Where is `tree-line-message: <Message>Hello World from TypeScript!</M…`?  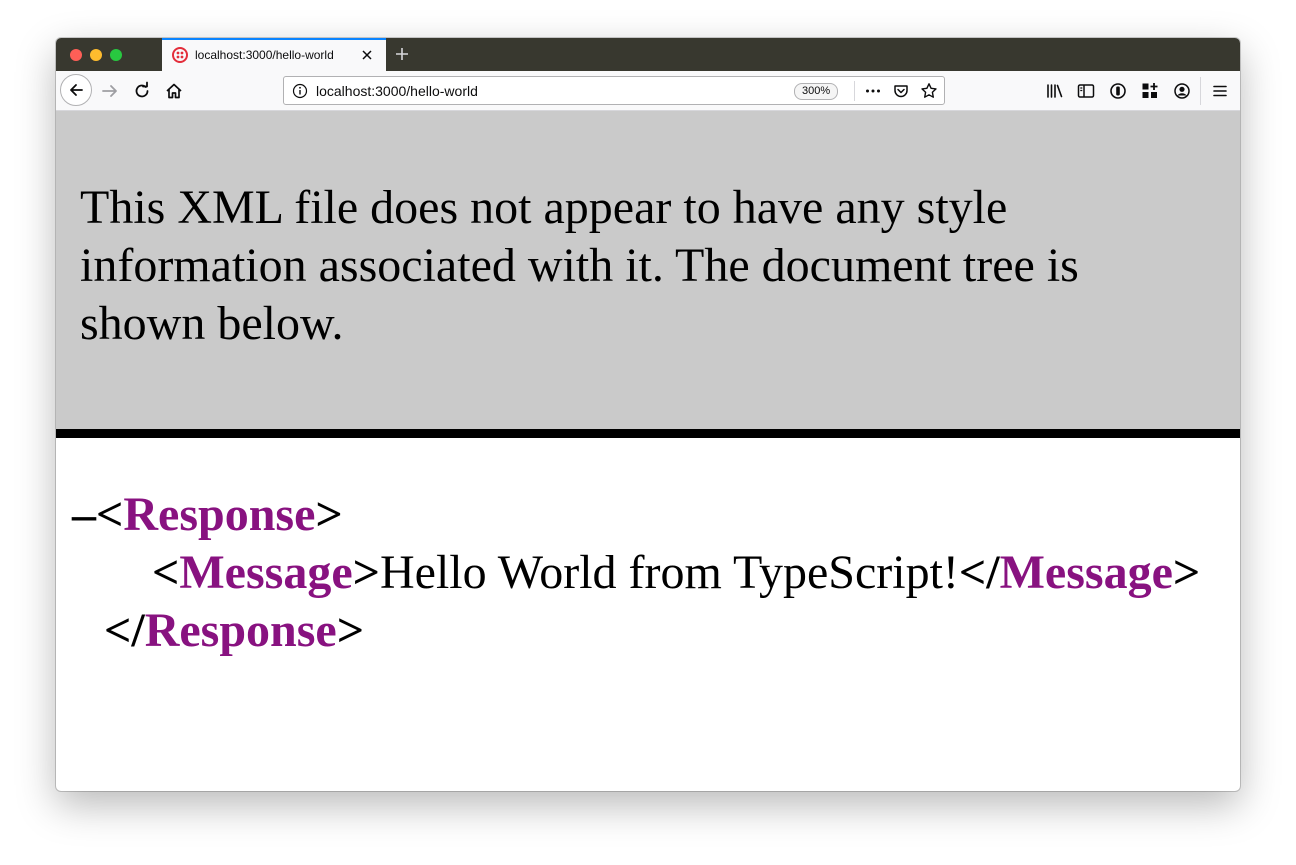
tree-line-message: <Message>Hello World from TypeScript!</M… is located at coordinates (676, 573).